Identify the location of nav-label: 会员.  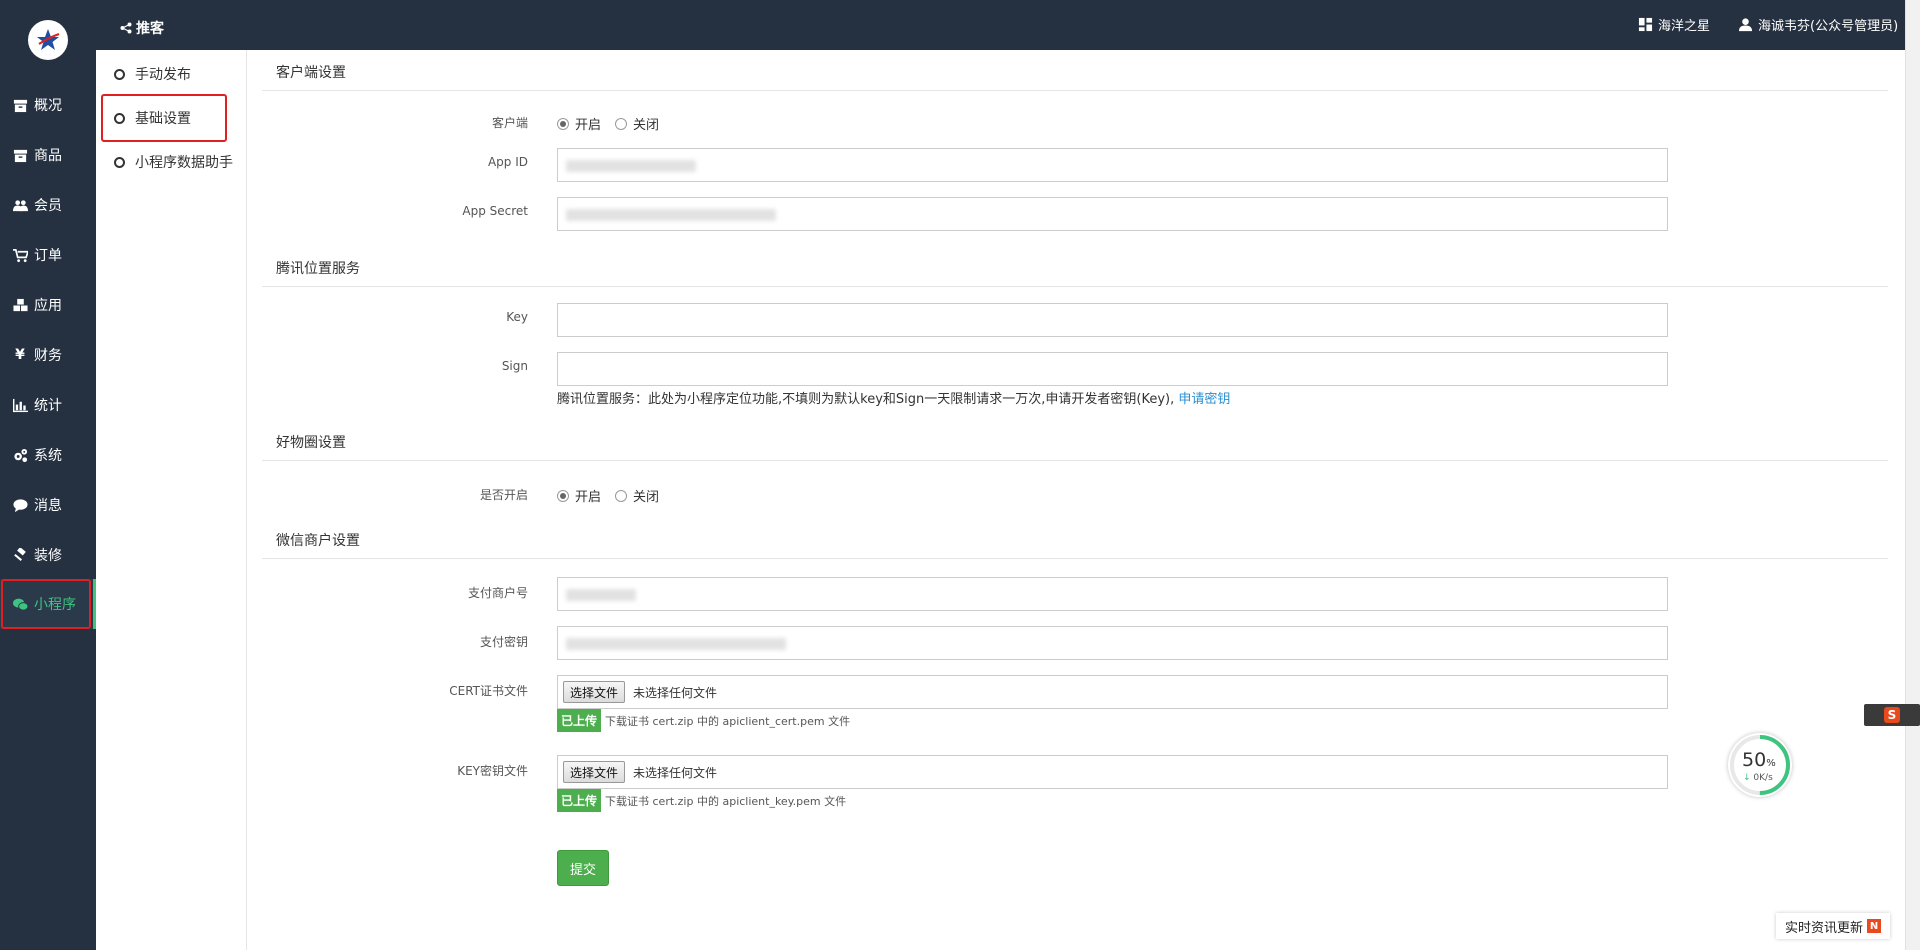
(48, 206).